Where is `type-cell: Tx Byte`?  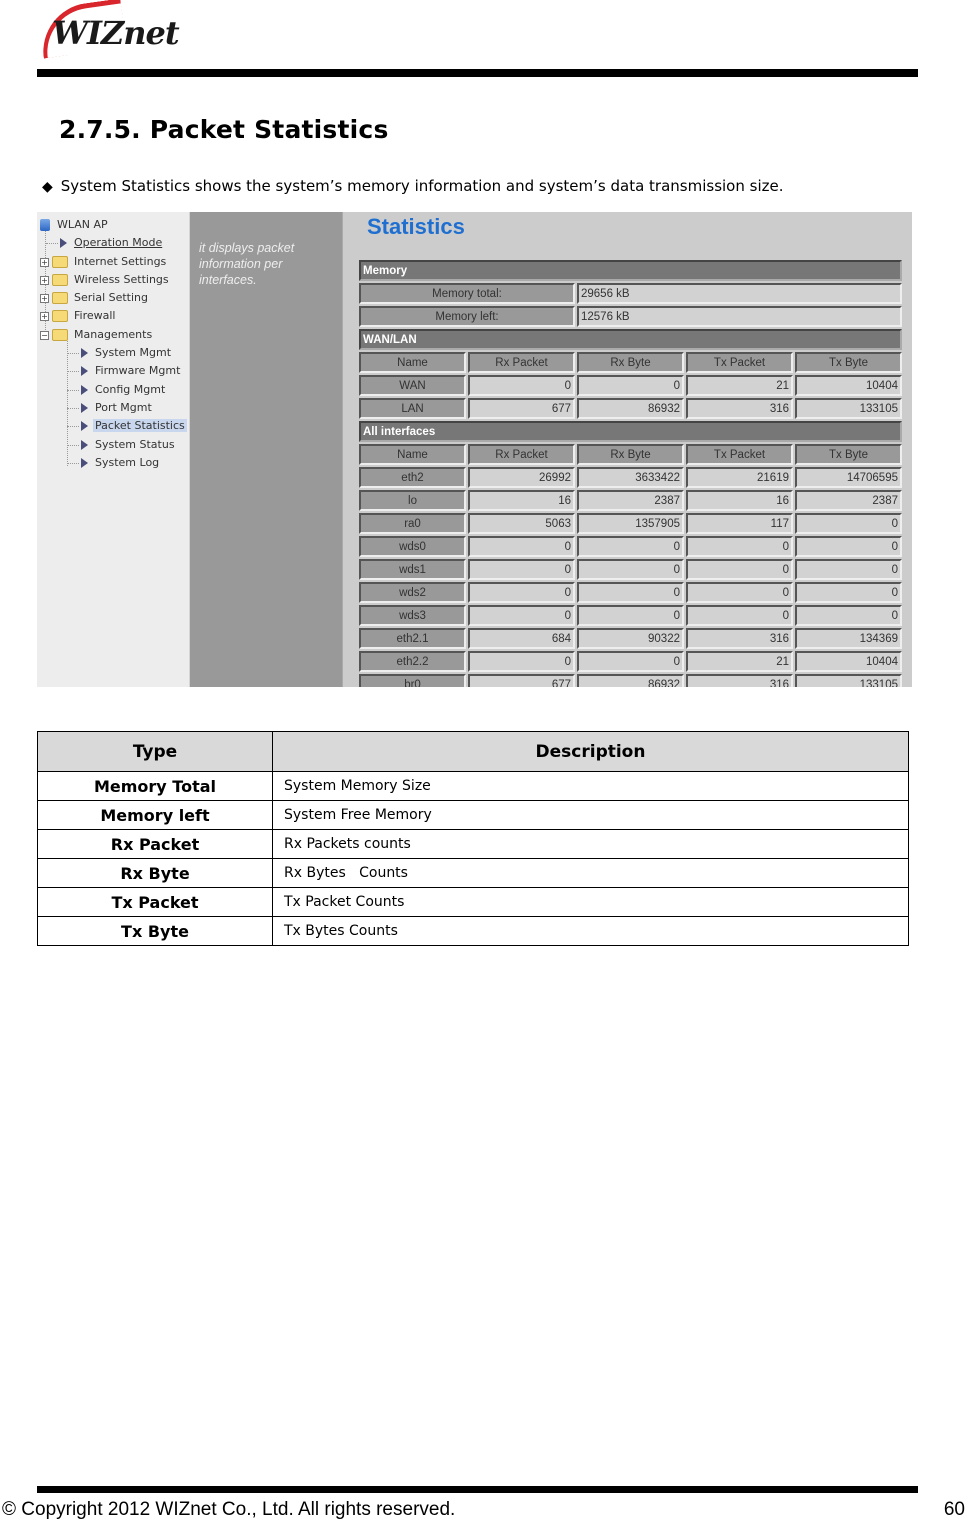 type-cell: Tx Byte is located at coordinates (155, 931).